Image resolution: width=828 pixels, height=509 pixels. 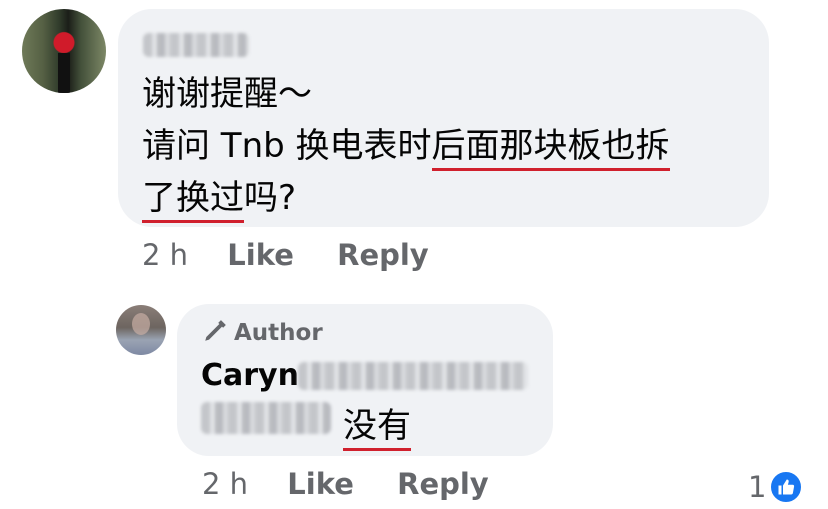 I want to click on mention-redacted, so click(x=266, y=418).